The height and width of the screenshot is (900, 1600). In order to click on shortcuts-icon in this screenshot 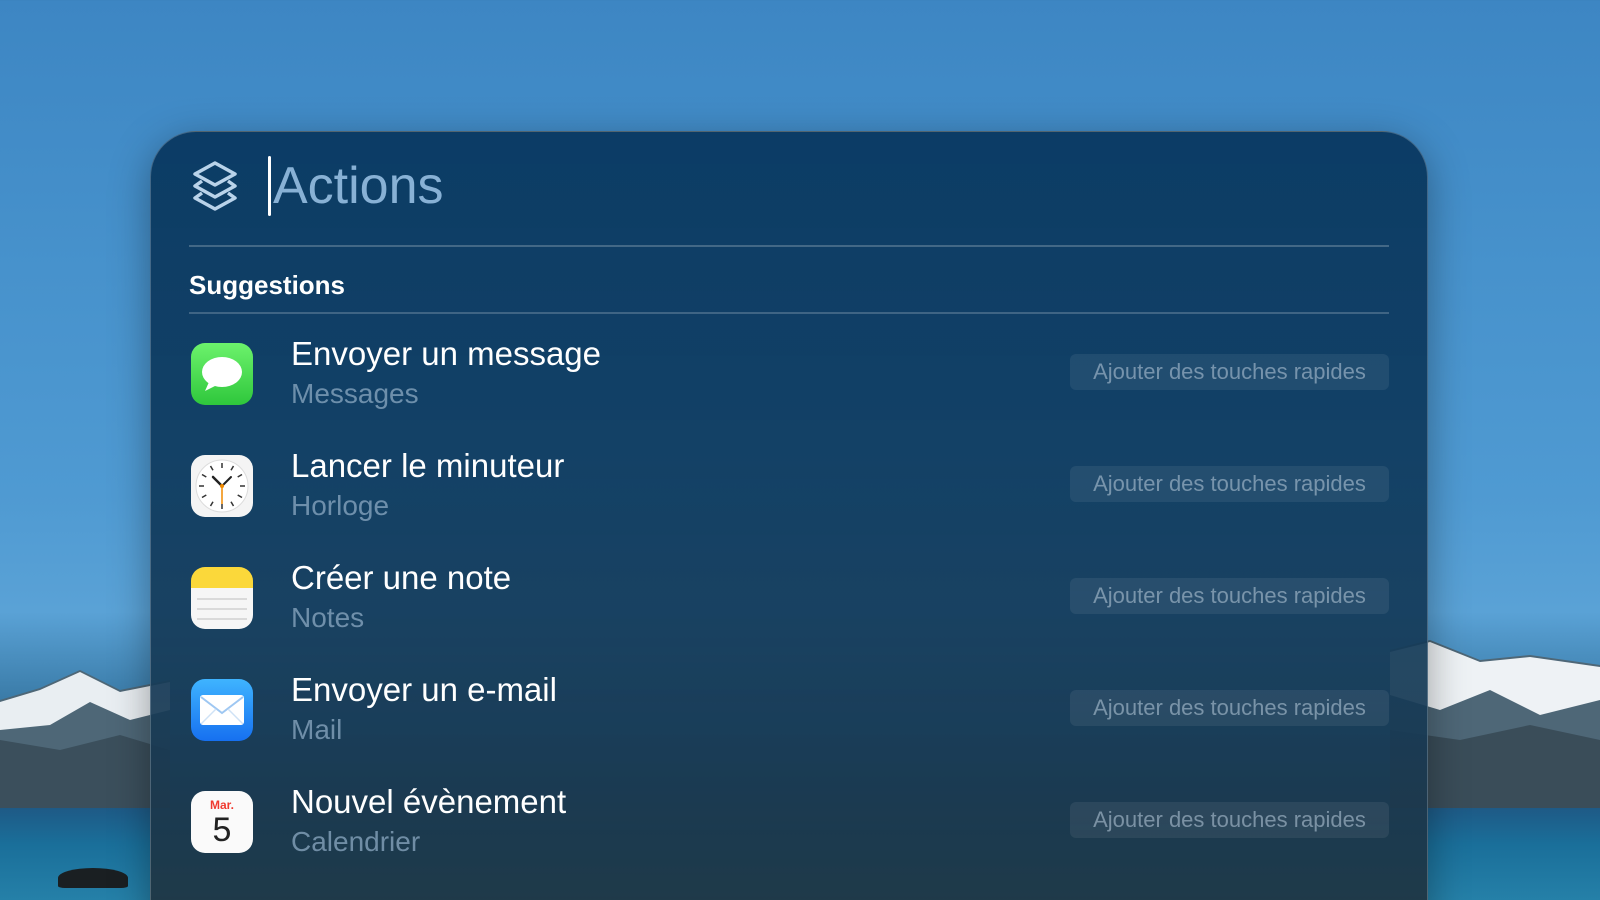, I will do `click(215, 186)`.